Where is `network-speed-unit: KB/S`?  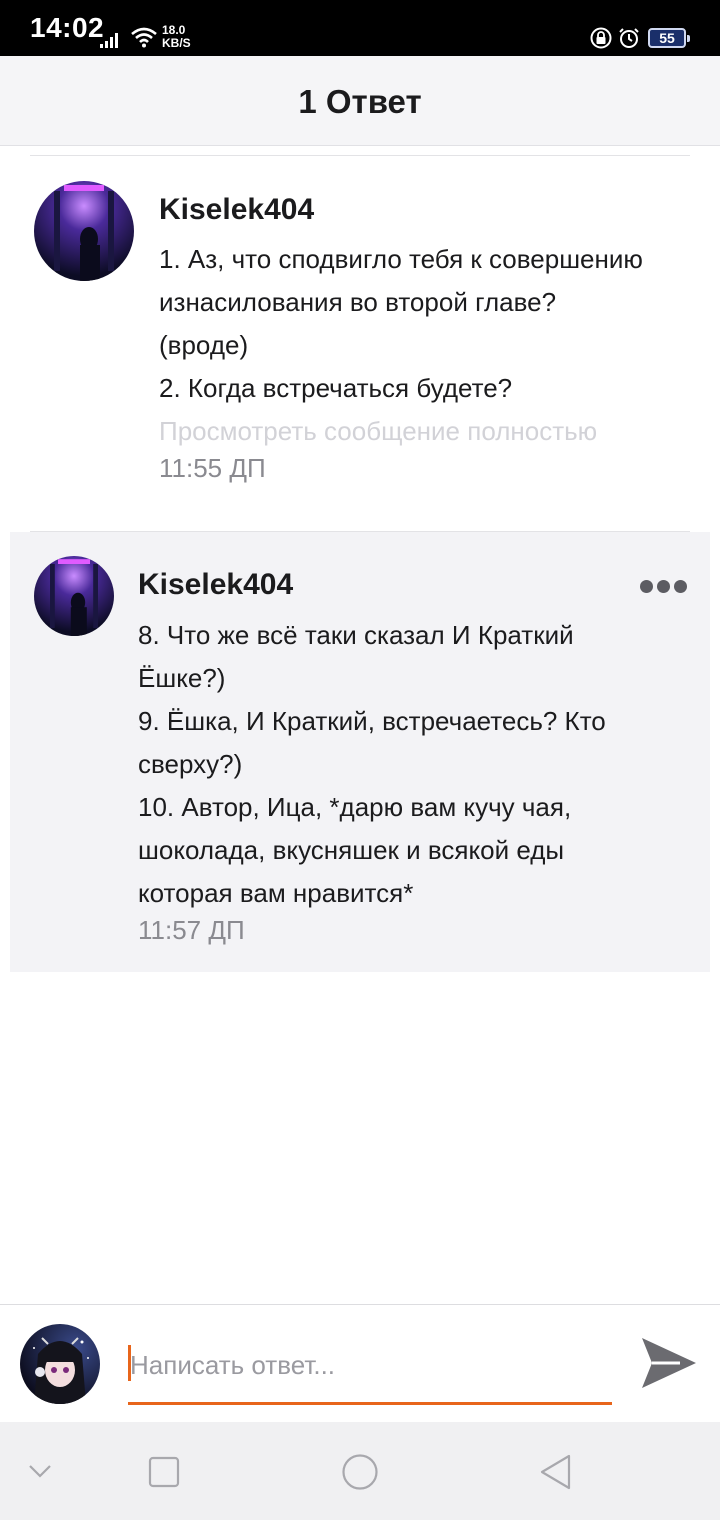
network-speed-unit: KB/S is located at coordinates (176, 43).